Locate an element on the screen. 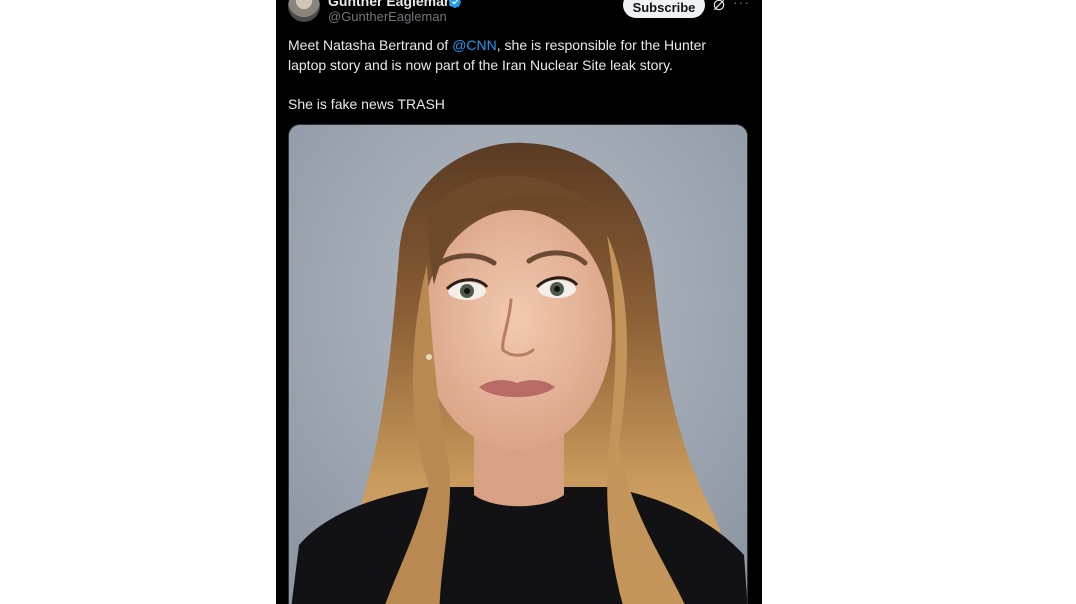 This screenshot has width=1076, height=604. author-handle: @GuntherEagleman is located at coordinates (387, 16).